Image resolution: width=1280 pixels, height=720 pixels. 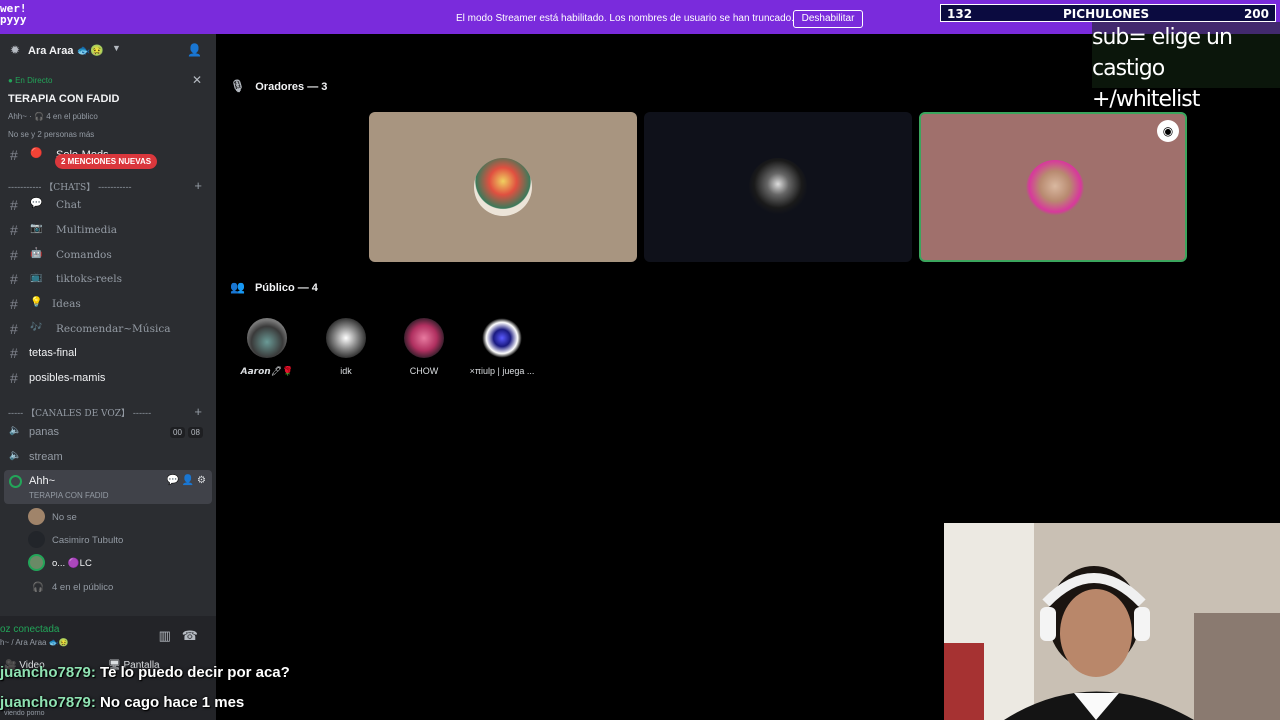 I want to click on audience-member: CHOW, so click(x=424, y=348).